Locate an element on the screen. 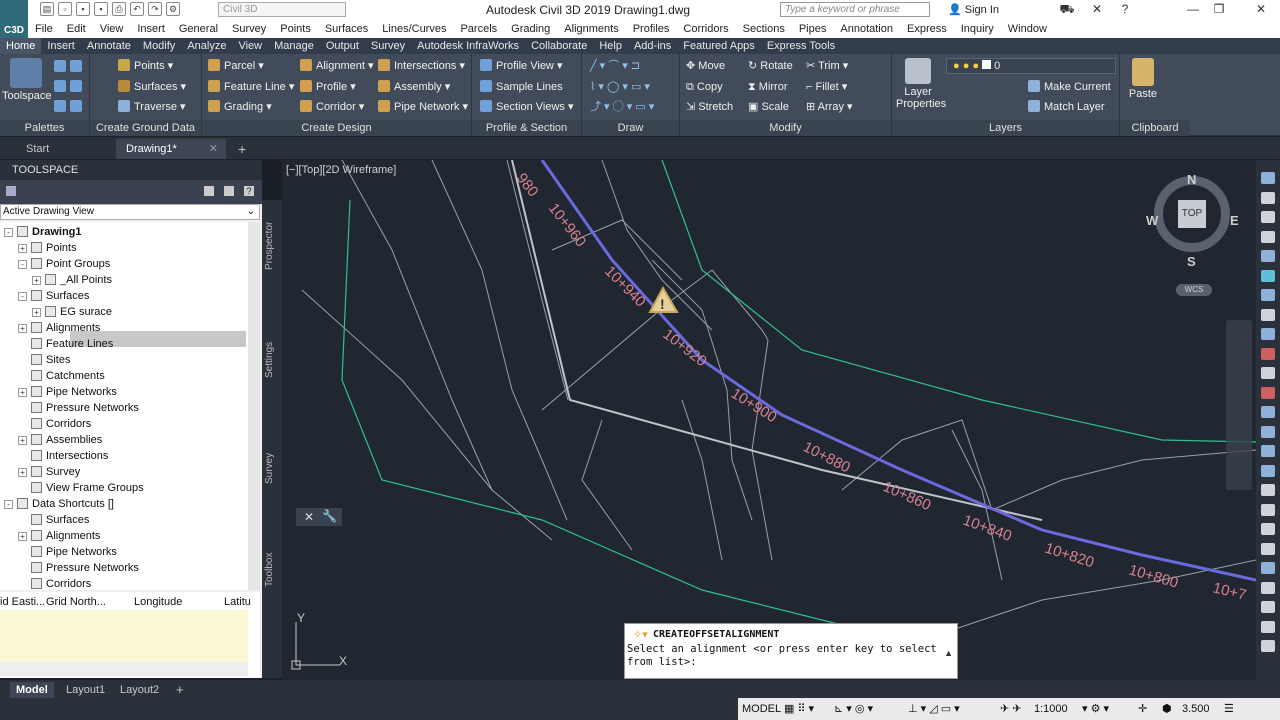  menu-parcels: Parcels is located at coordinates (478, 29).